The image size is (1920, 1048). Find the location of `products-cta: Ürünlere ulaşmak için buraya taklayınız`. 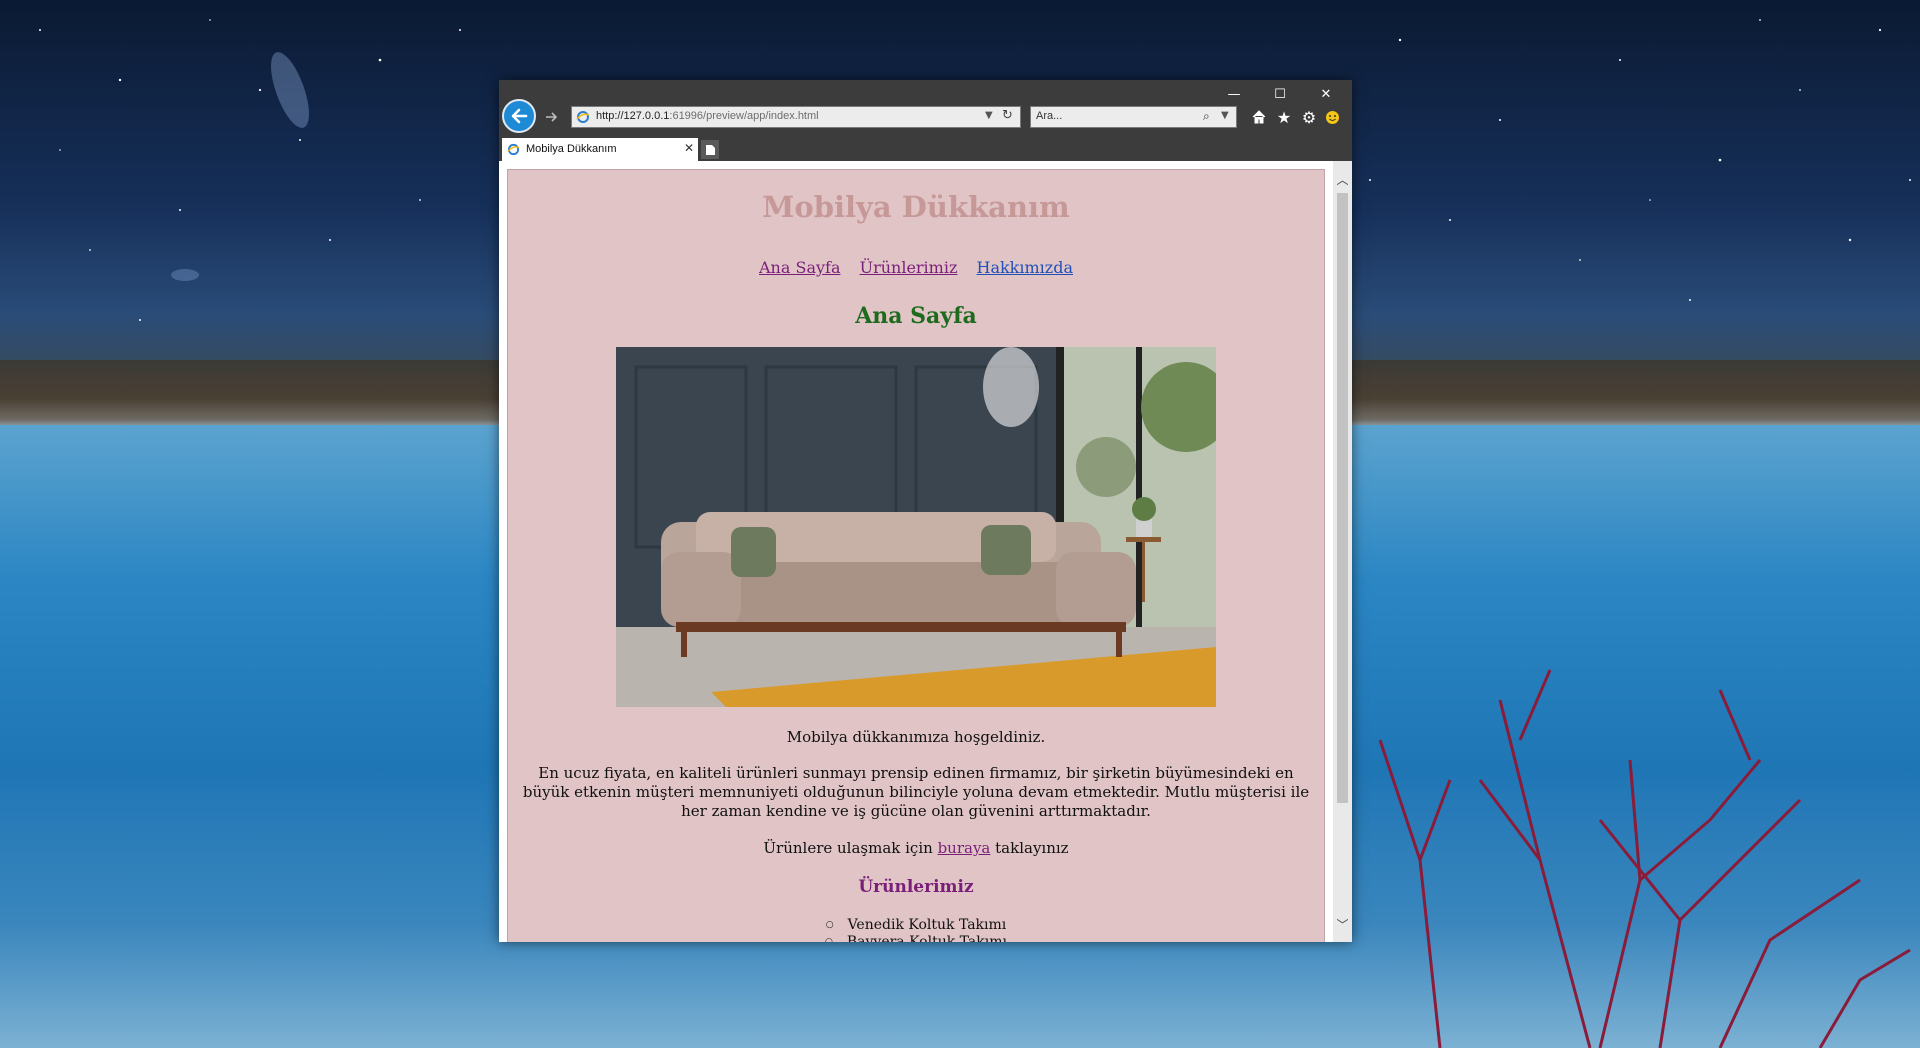

products-cta: Ürünlere ulaşmak için buraya taklayınız is located at coordinates (916, 848).